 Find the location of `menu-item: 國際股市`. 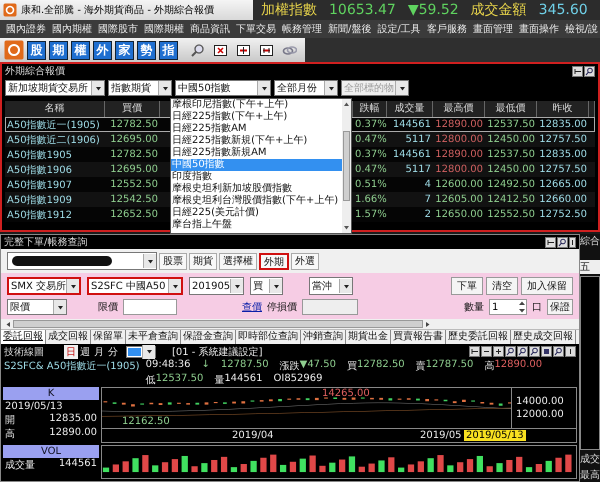

menu-item: 國際股市 is located at coordinates (118, 29).